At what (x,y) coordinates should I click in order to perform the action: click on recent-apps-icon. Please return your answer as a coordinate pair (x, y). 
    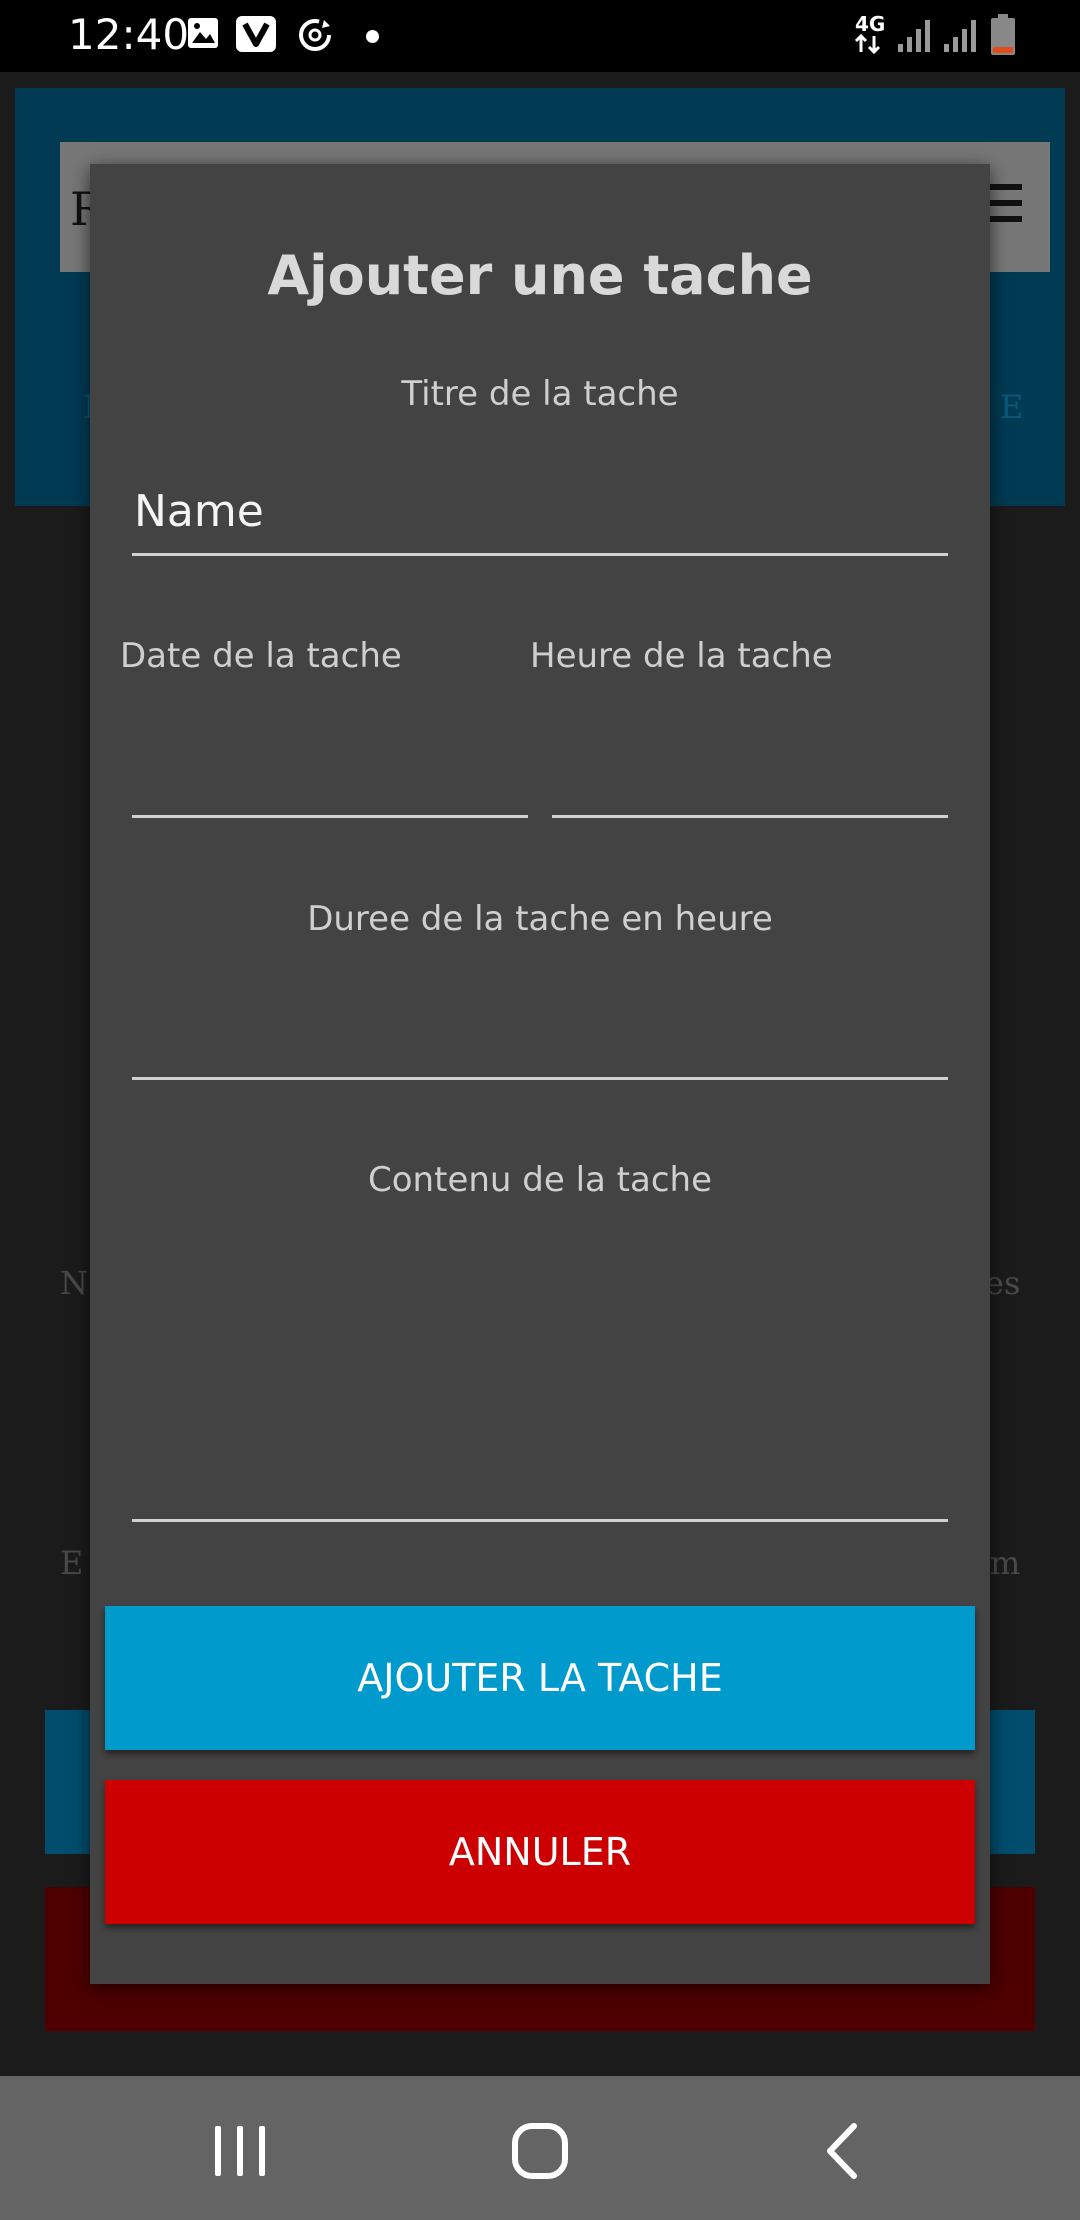
    Looking at the image, I should click on (240, 2151).